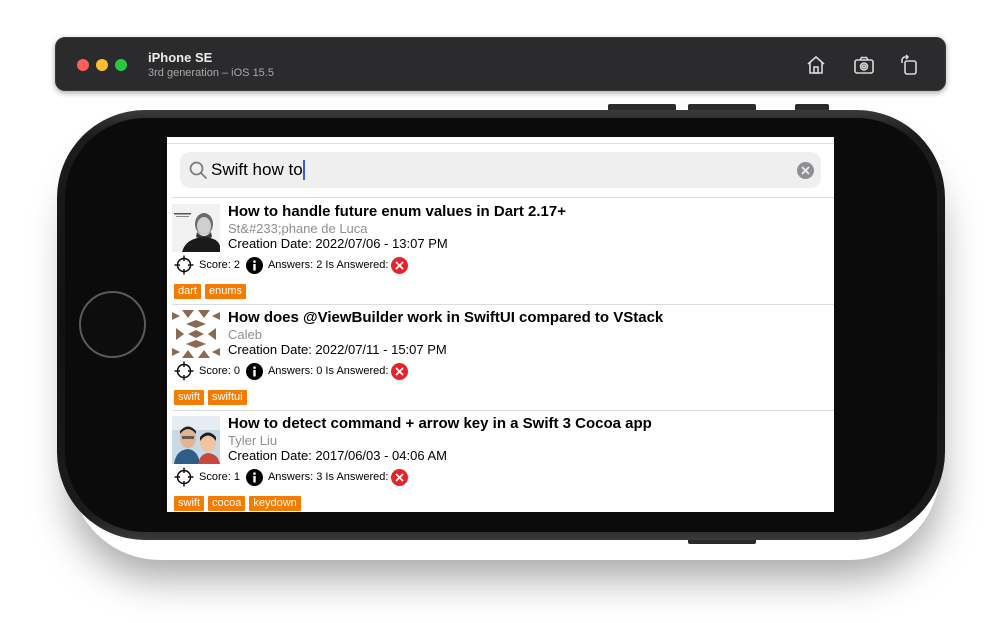 Image resolution: width=1001 pixels, height=623 pixels. Describe the element at coordinates (227, 503) in the screenshot. I see `tag: cocoa` at that location.